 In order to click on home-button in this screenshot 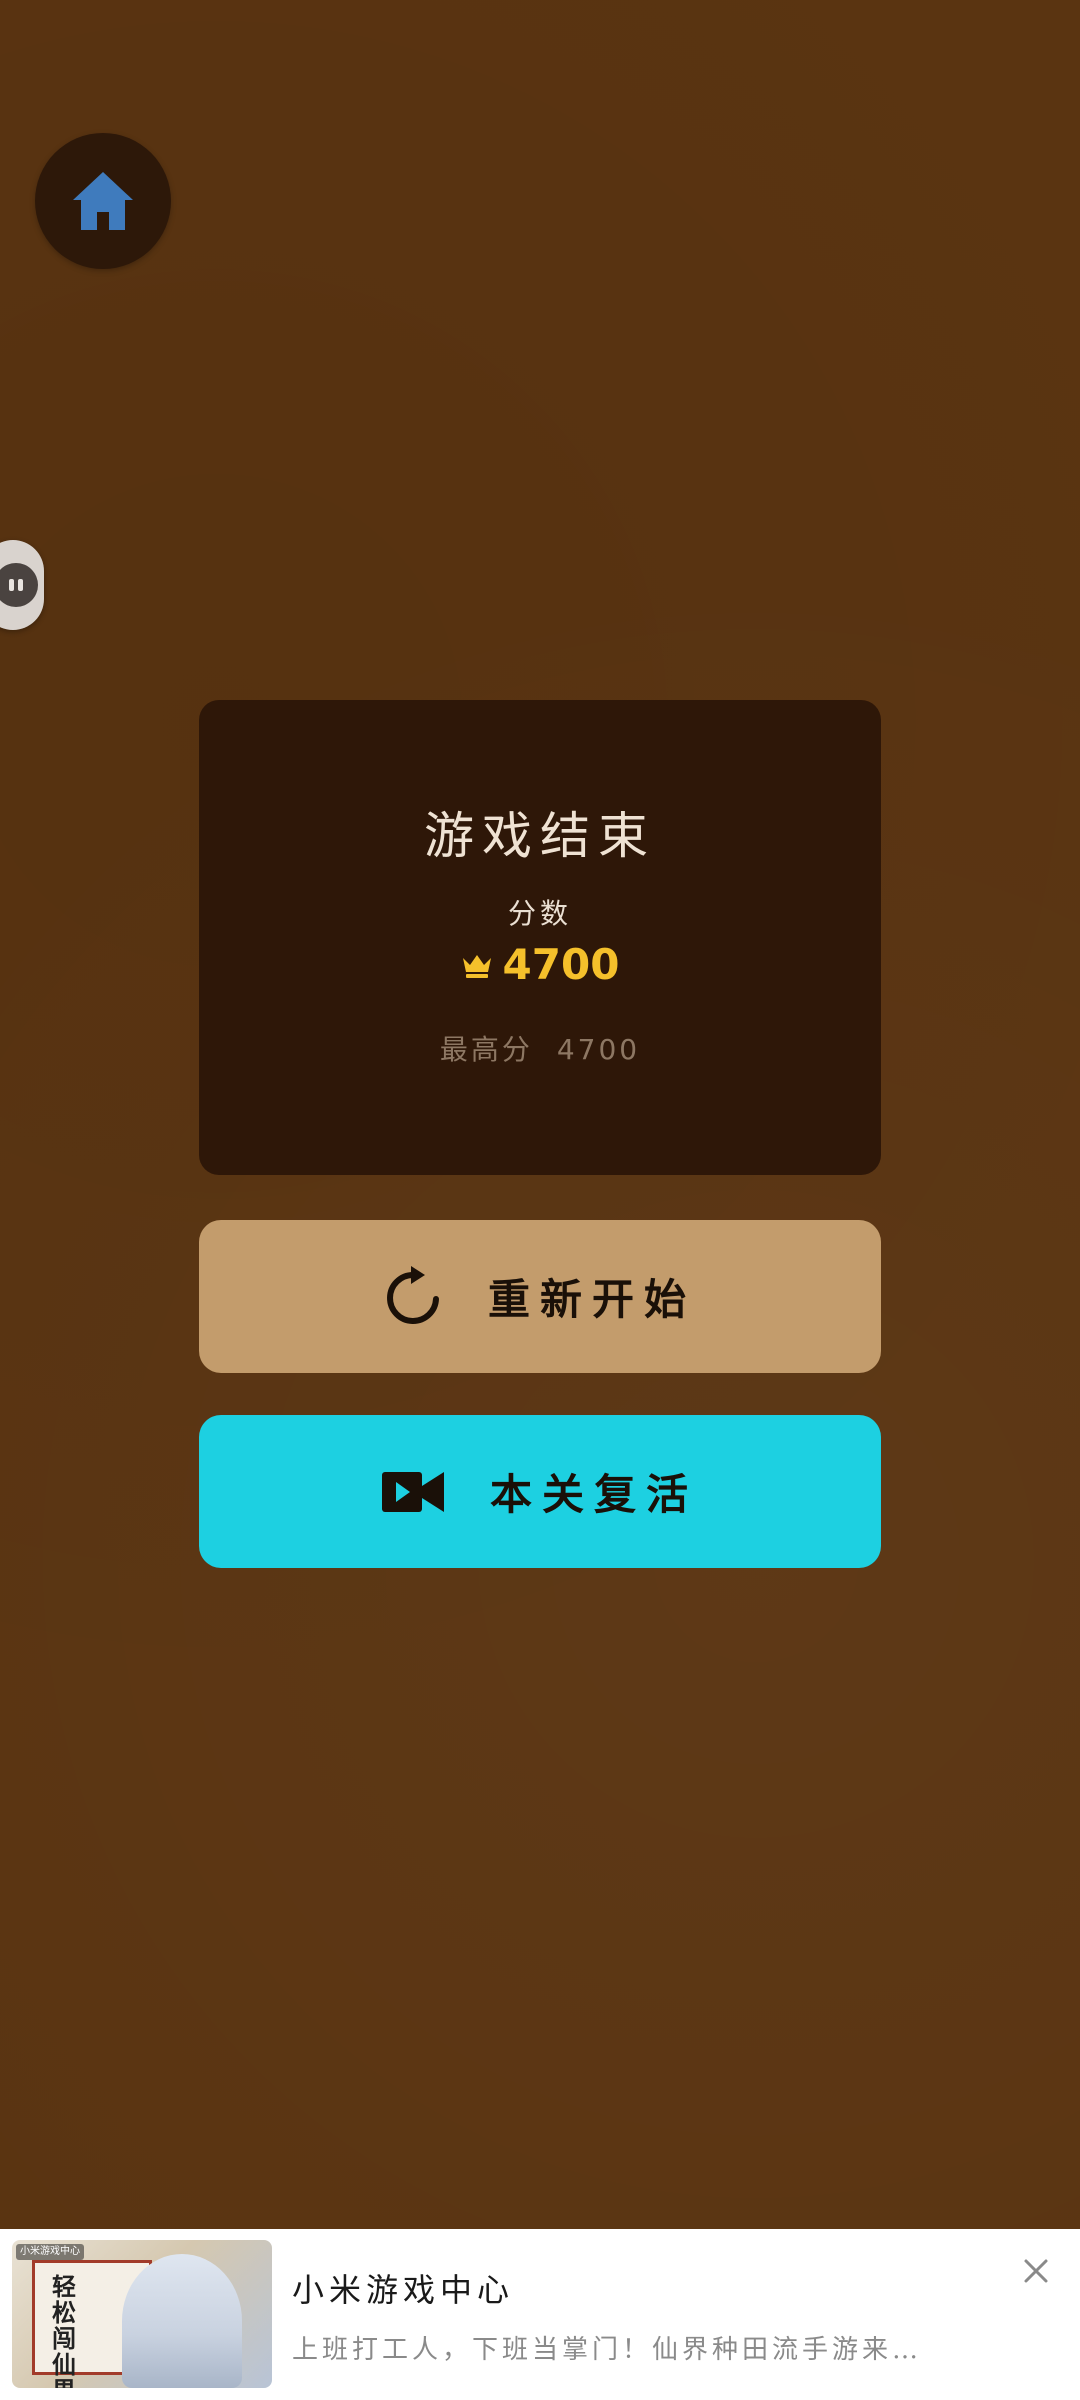, I will do `click(103, 201)`.